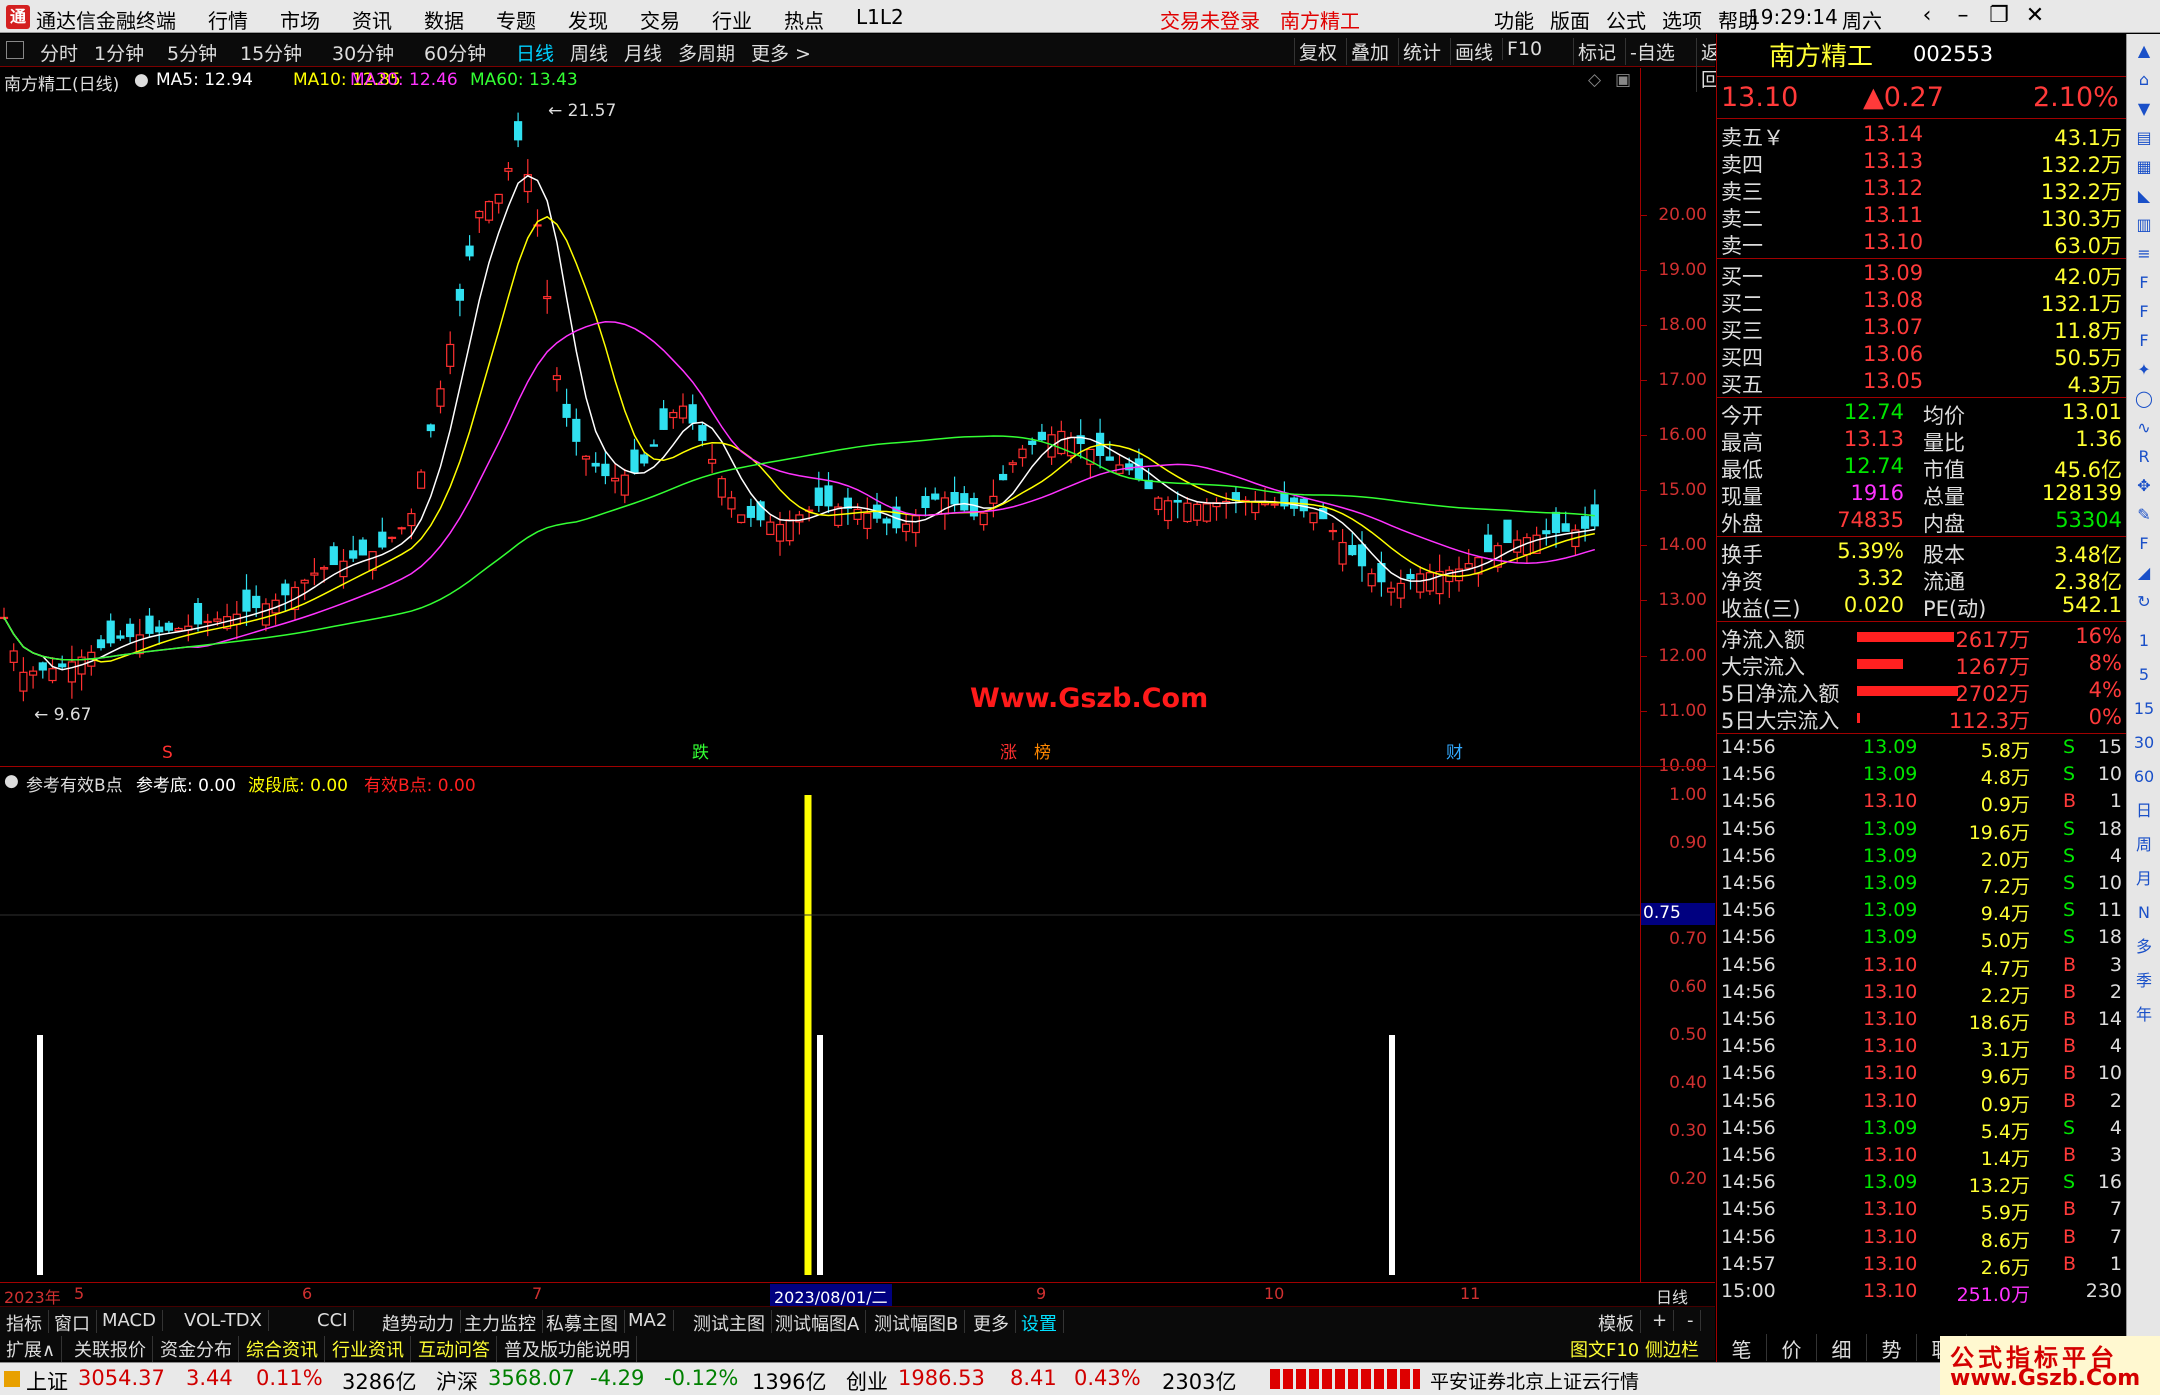 The height and width of the screenshot is (1395, 2160). I want to click on down-icon: ▼, so click(2144, 109).